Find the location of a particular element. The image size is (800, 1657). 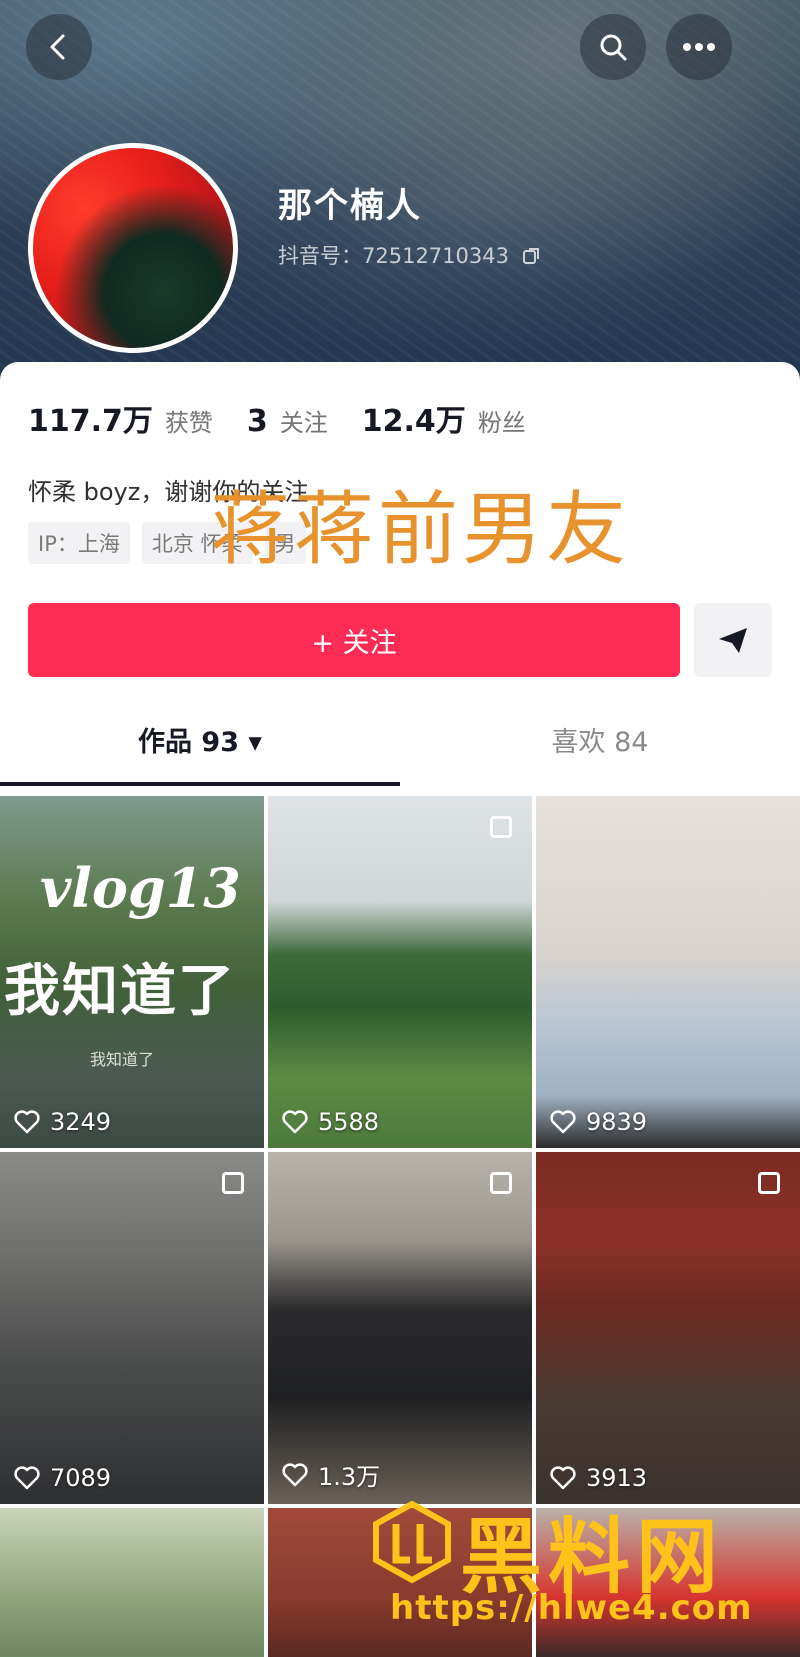

video-like-count: 9839 is located at coordinates (598, 1122).